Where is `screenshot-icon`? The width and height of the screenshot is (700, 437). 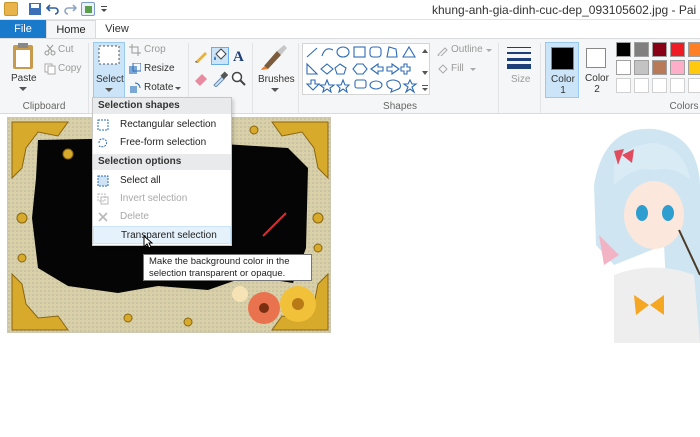 screenshot-icon is located at coordinates (88, 9).